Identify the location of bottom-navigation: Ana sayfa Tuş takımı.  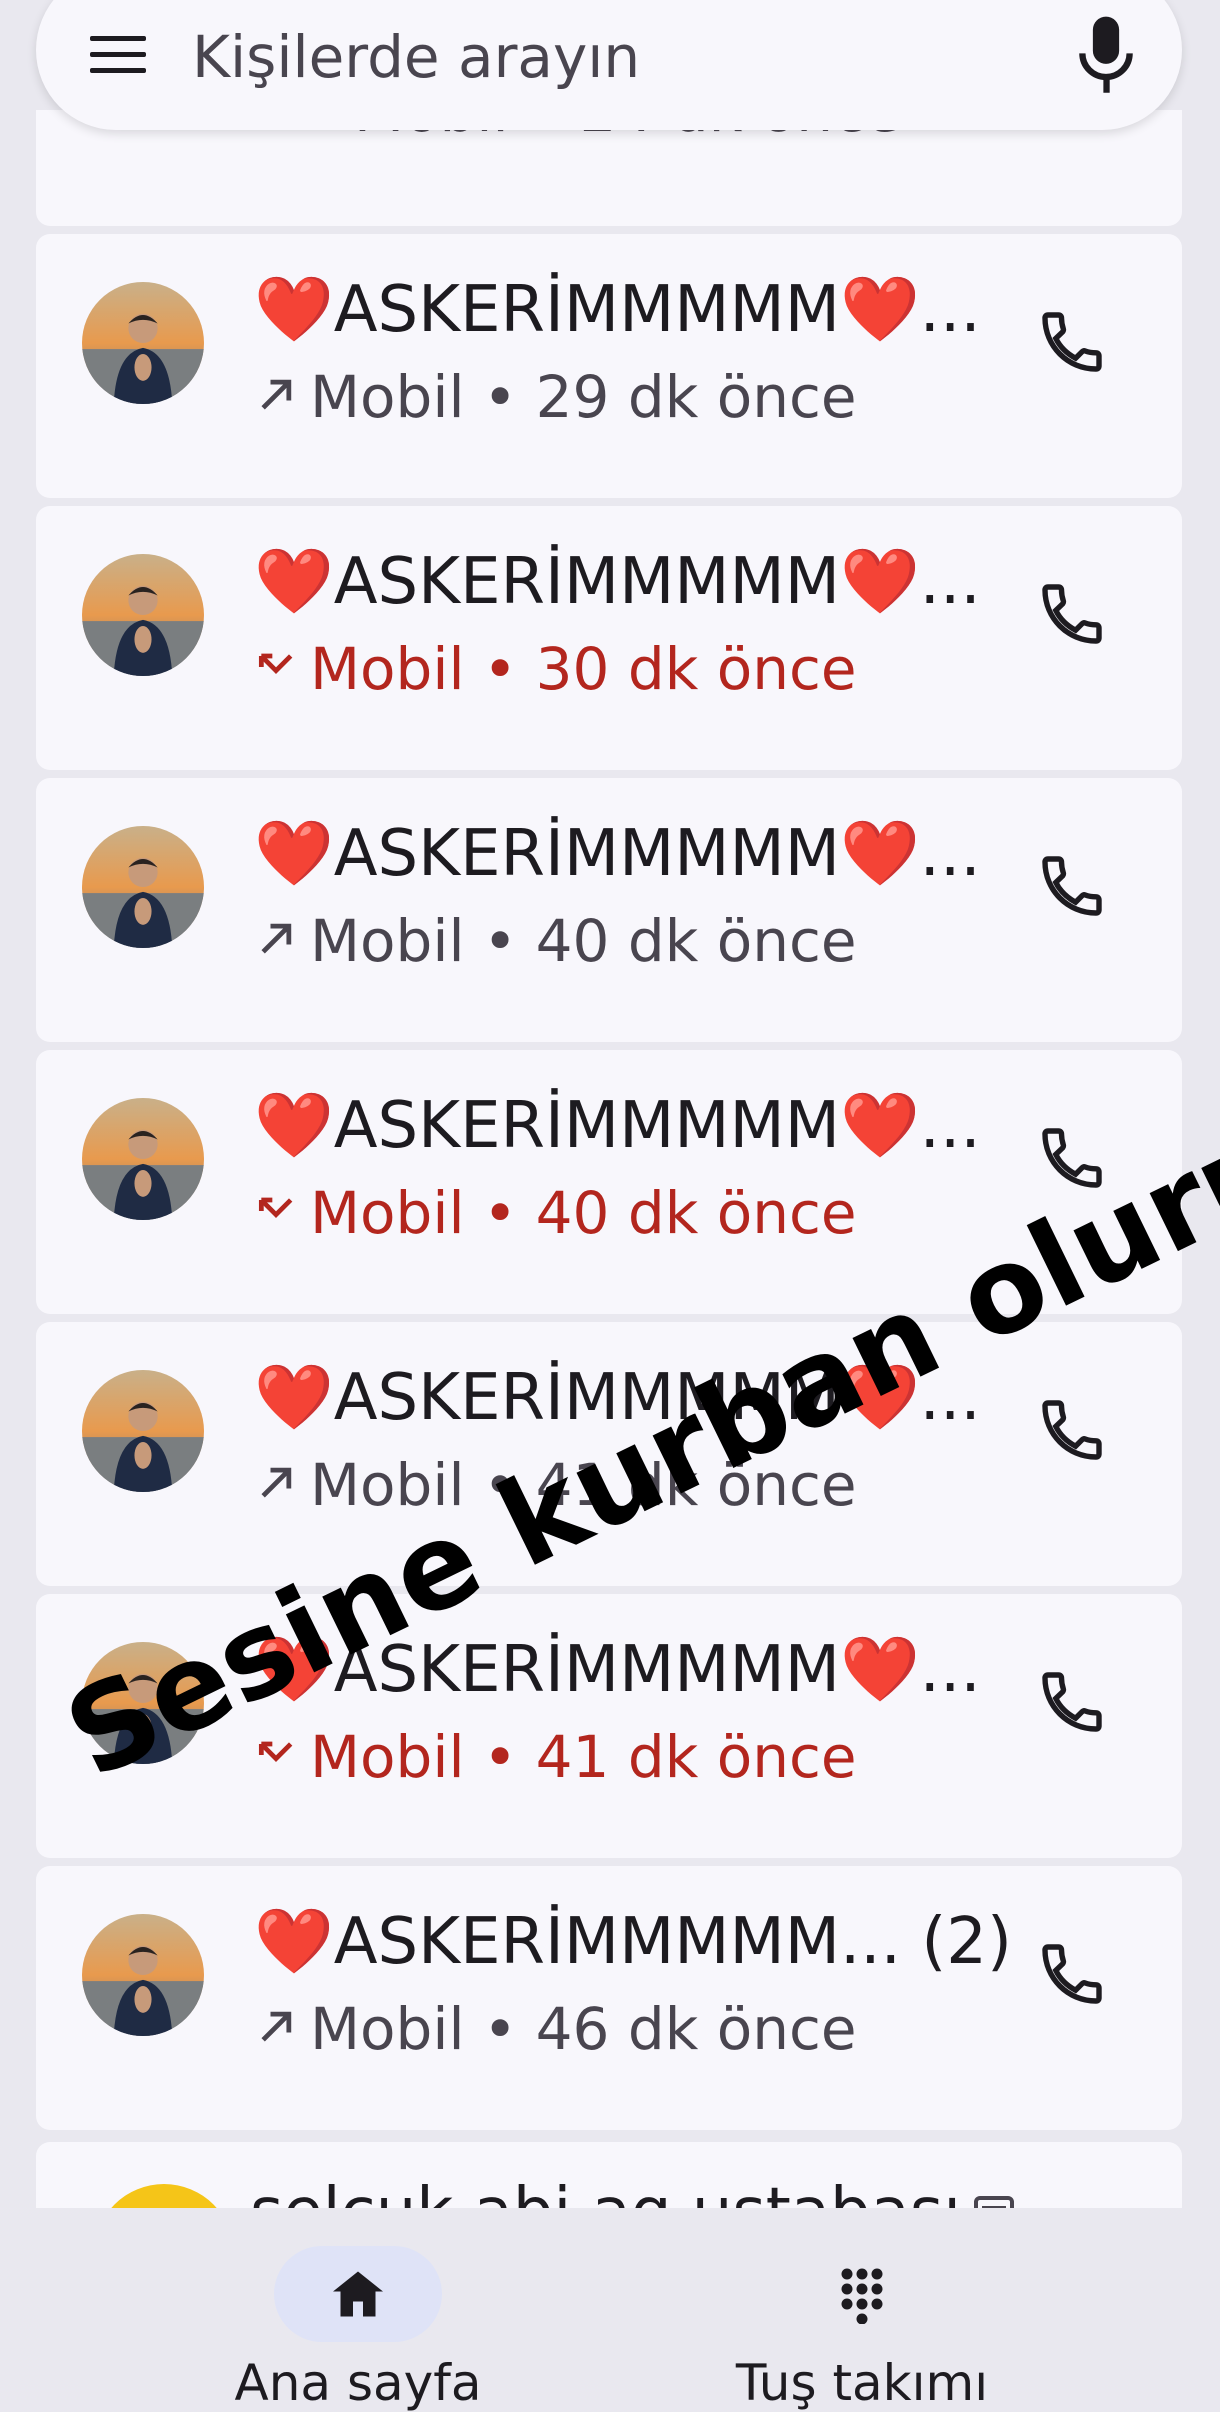
(610, 2308).